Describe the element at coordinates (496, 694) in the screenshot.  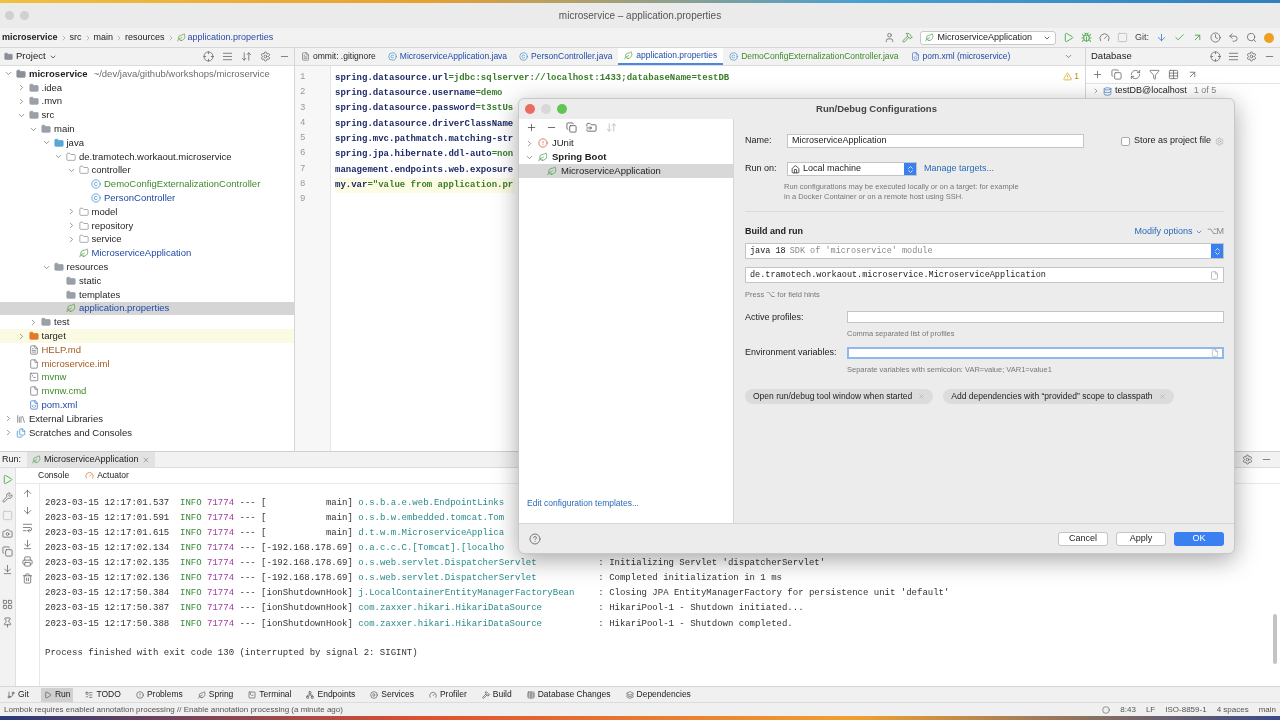
I see `tool-window-button: Build` at that location.